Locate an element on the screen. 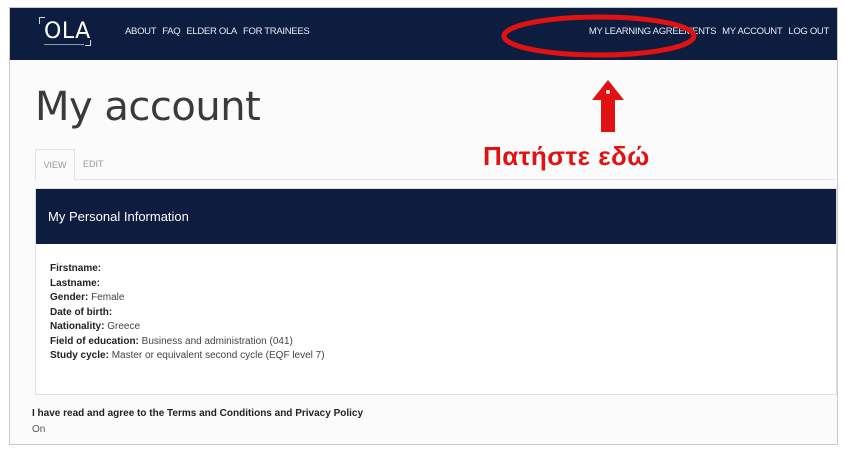 Image resolution: width=845 pixels, height=450 pixels. ola-logo: OLA is located at coordinates (67, 31).